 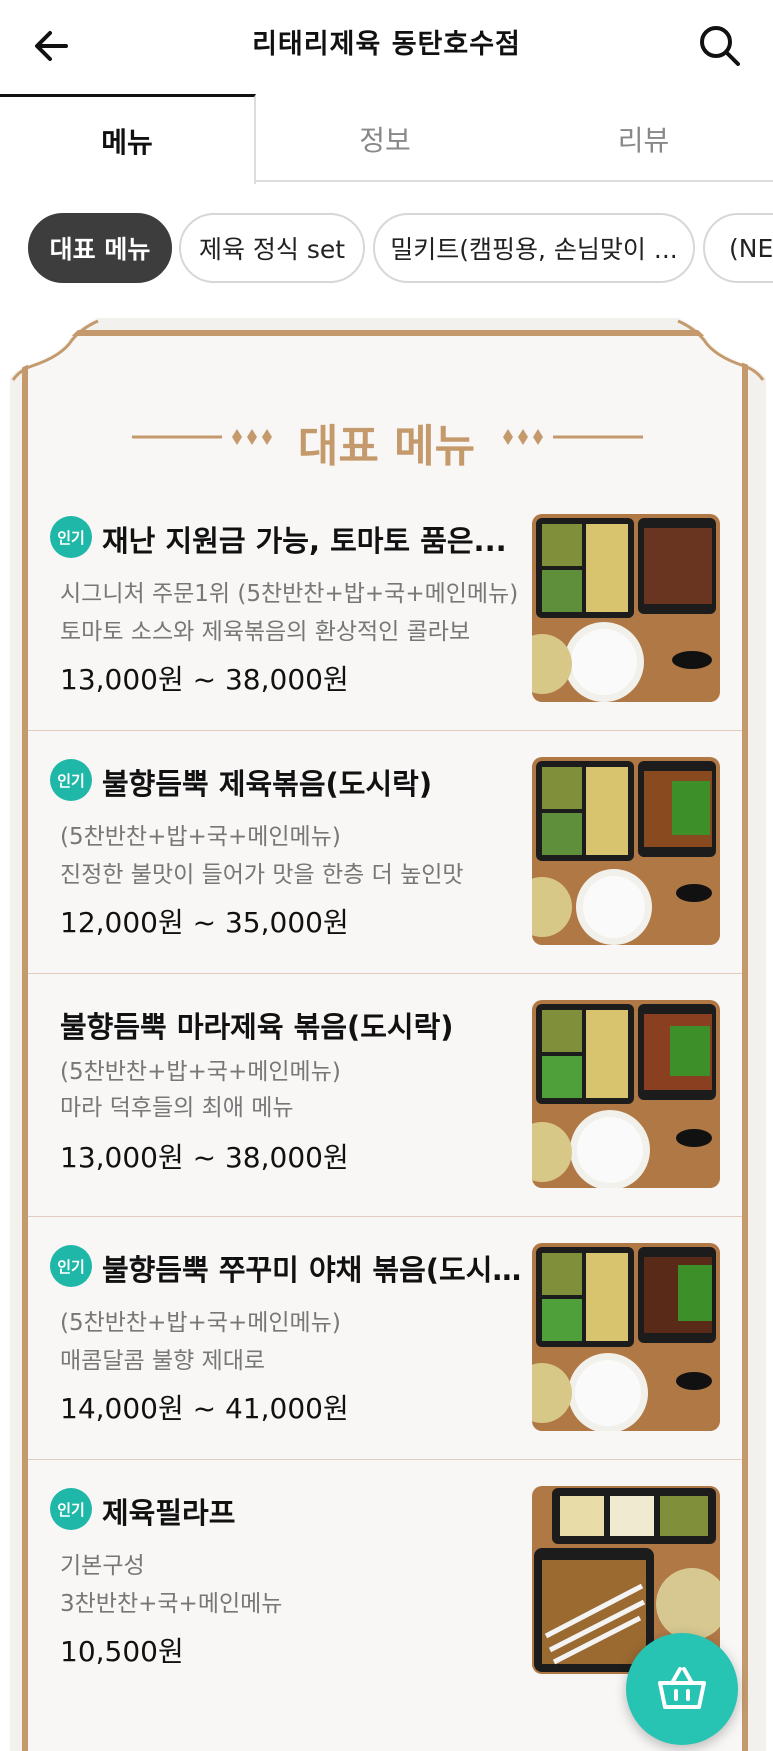 I want to click on chip-signature-menu: 대표 메뉴, so click(x=100, y=248).